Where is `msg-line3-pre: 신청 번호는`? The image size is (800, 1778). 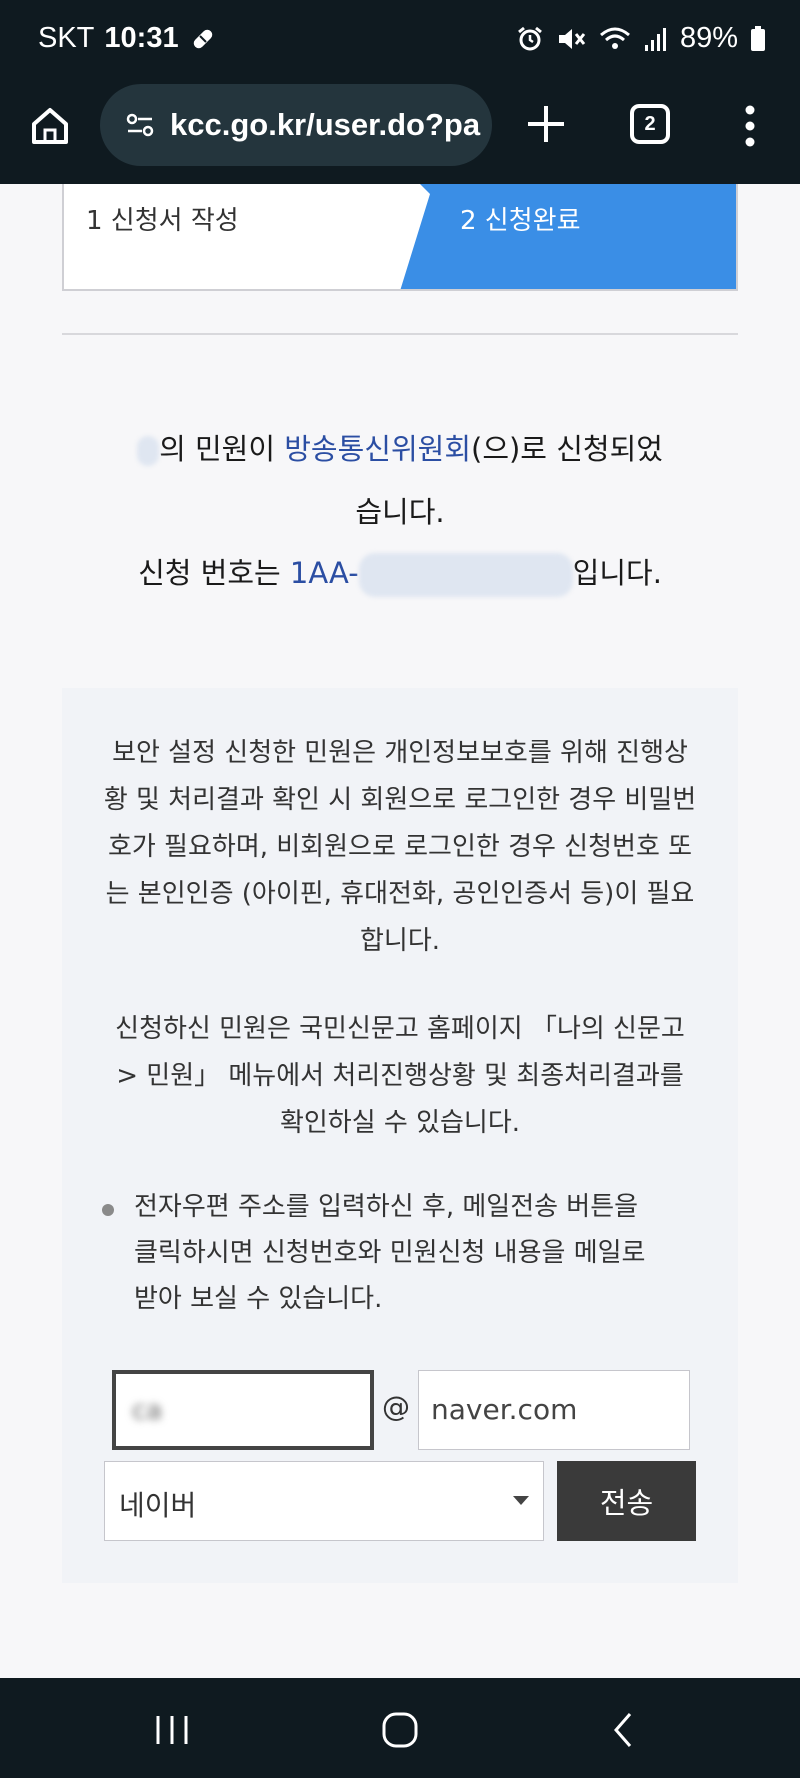
msg-line3-pre: 신청 번호는 is located at coordinates (214, 573).